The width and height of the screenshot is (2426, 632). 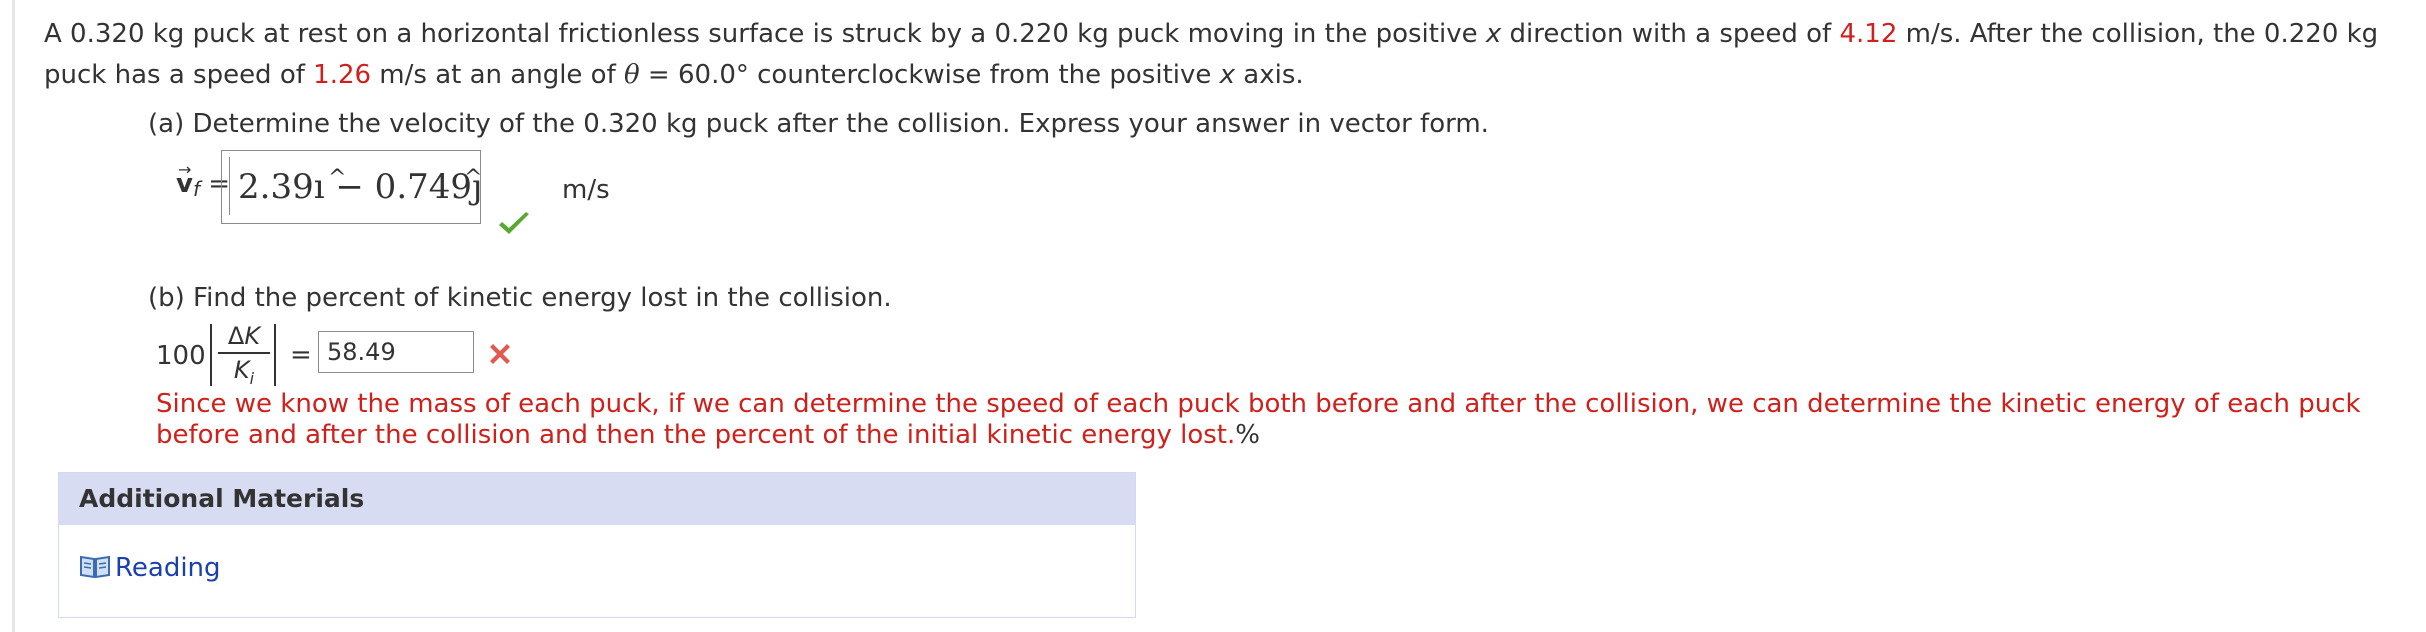 What do you see at coordinates (586, 190) in the screenshot?
I see `unit-a: m/s` at bounding box center [586, 190].